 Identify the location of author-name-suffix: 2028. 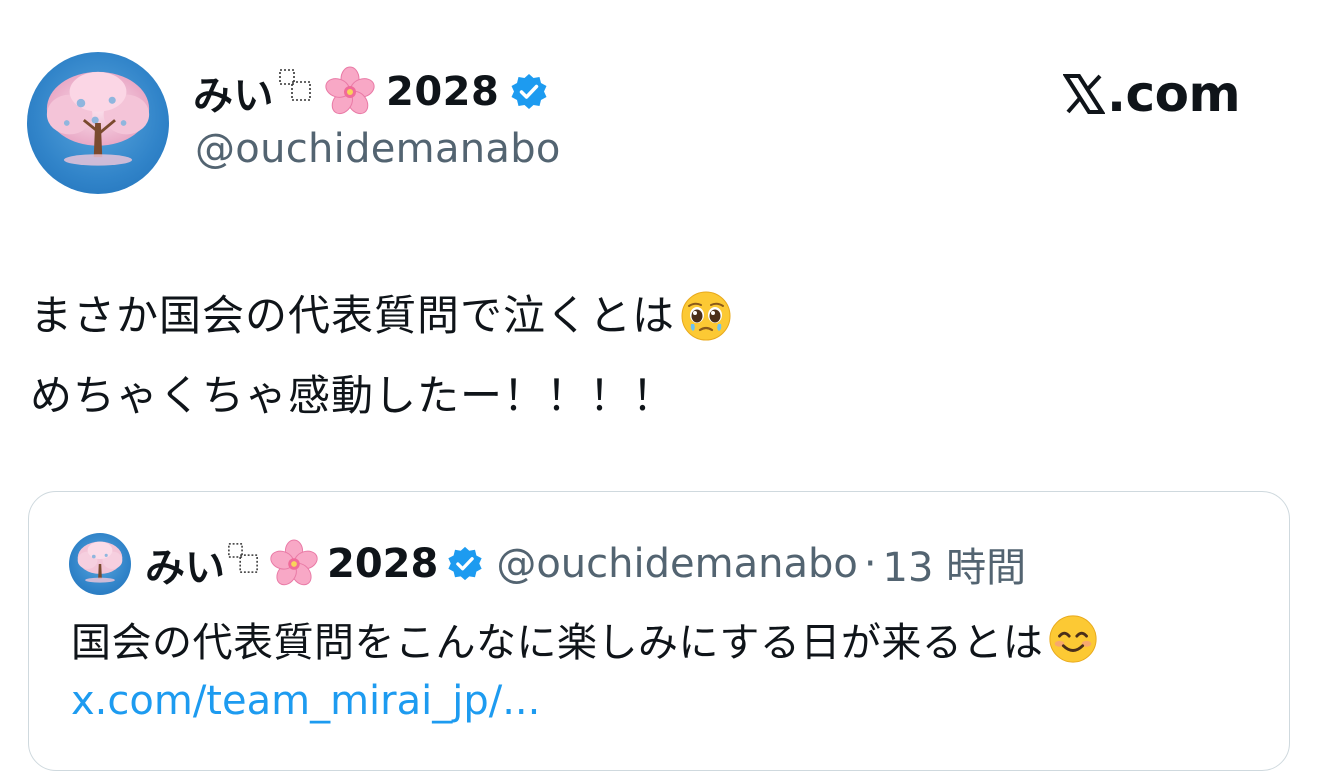
(443, 92).